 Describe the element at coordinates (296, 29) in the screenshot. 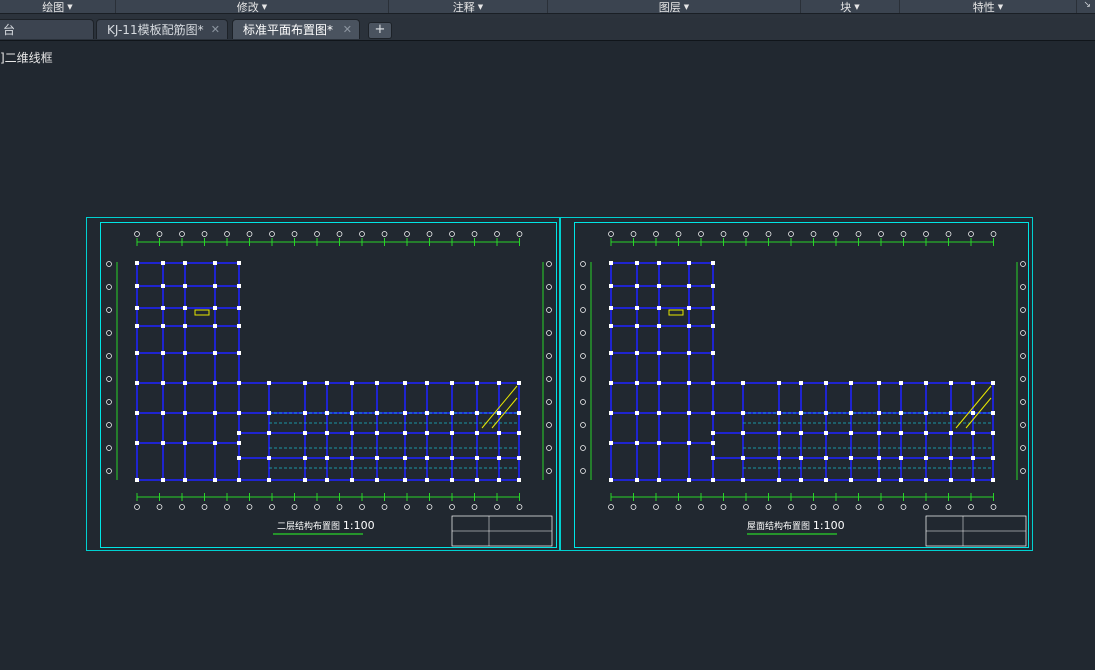

I see `tab-standard-plan: 标准平面布置图* ✕` at that location.